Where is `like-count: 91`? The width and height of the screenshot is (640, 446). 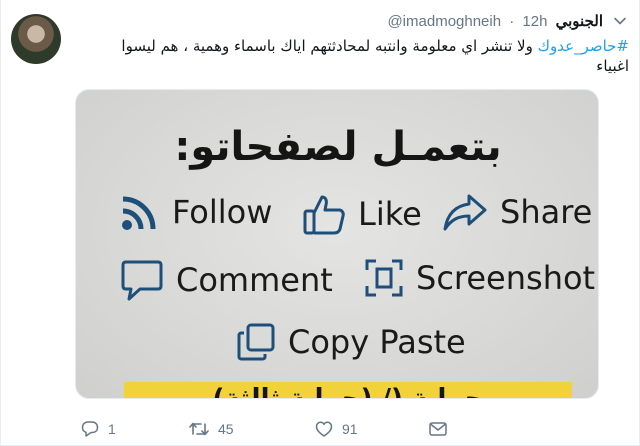
like-count: 91 is located at coordinates (350, 429).